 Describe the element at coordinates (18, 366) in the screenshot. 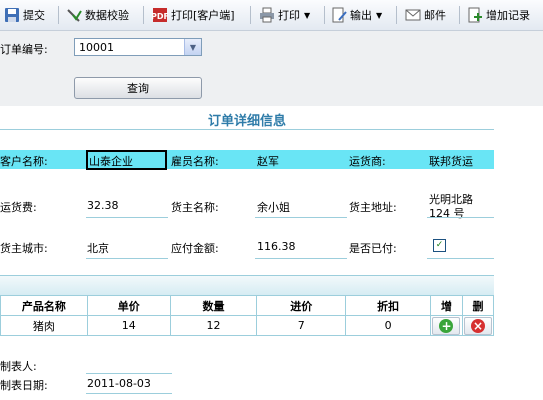

I see `maker-label: 制表人:` at that location.